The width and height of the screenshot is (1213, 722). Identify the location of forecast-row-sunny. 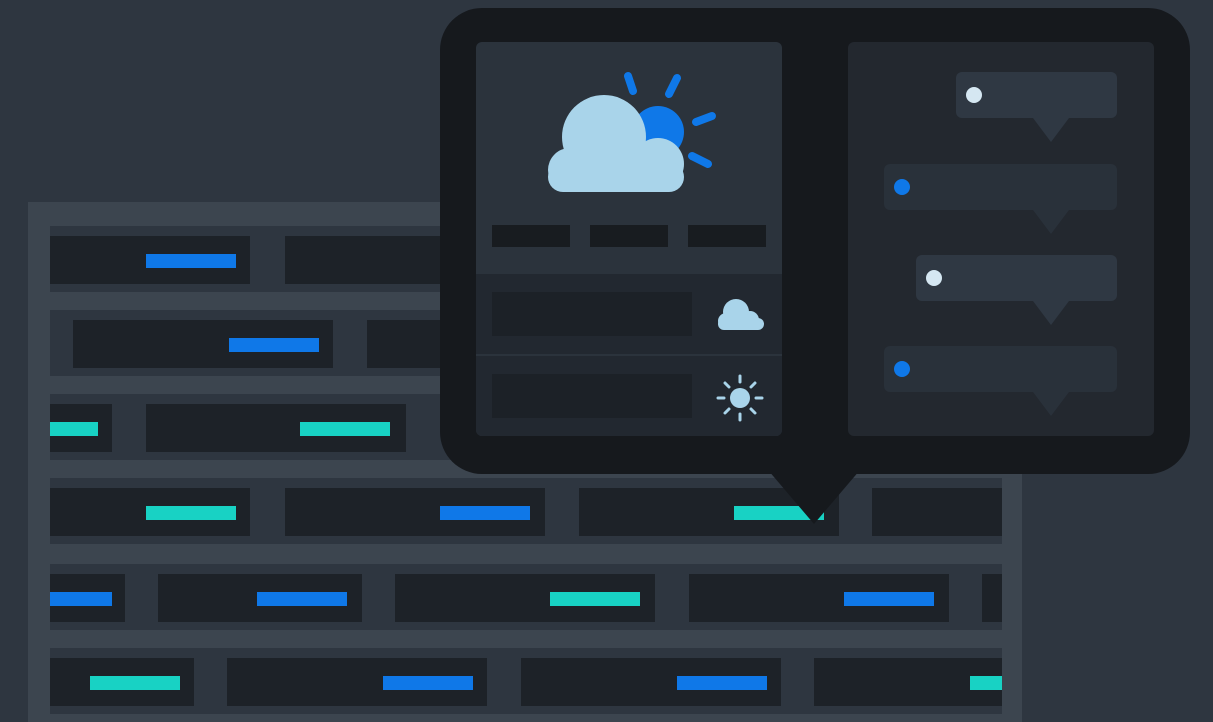
(629, 396).